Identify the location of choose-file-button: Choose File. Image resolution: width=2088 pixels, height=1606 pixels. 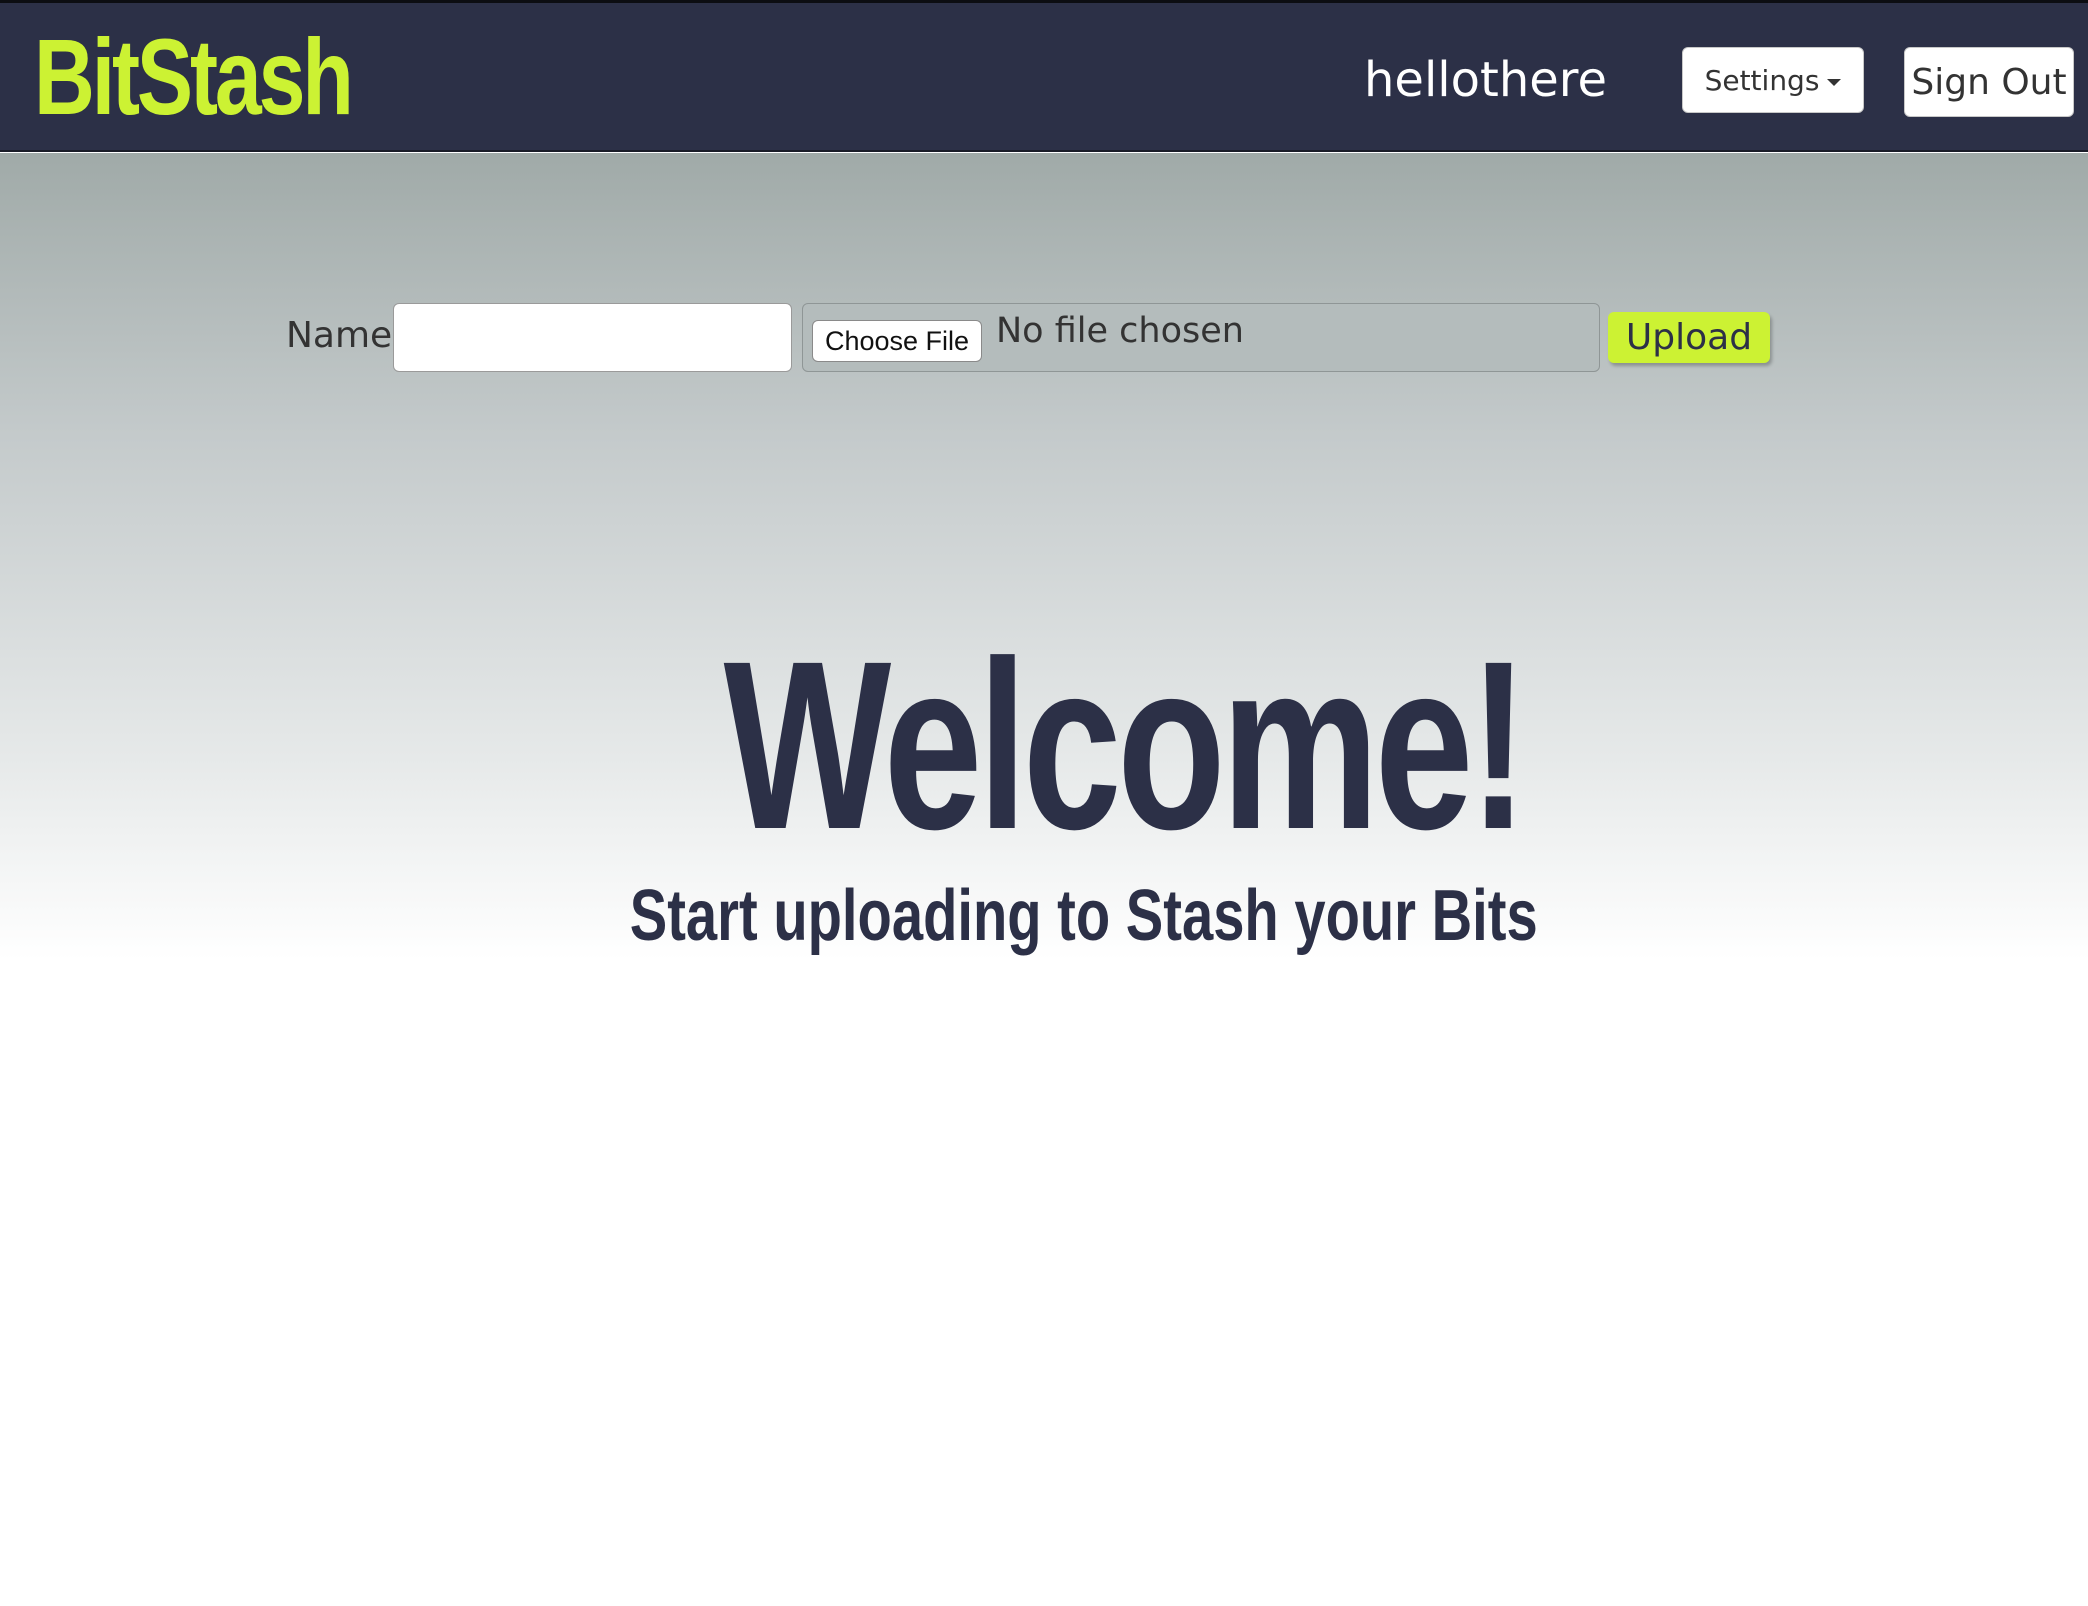
(897, 341).